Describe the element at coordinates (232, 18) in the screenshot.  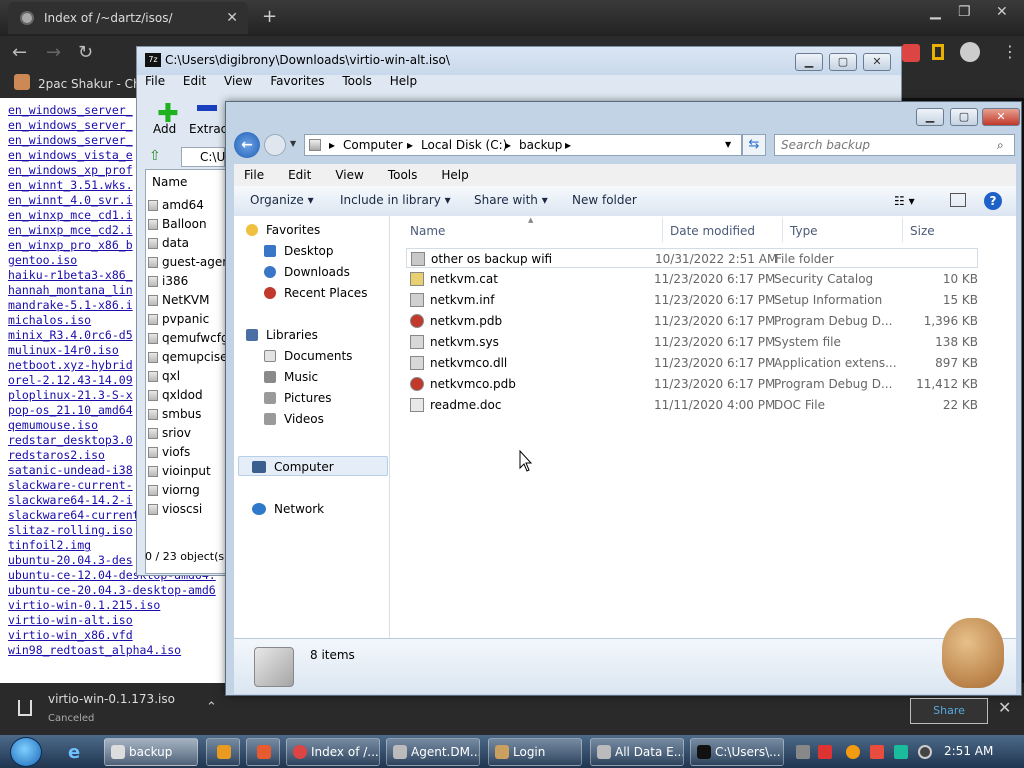
I see `tab-close-icon: ✕` at that location.